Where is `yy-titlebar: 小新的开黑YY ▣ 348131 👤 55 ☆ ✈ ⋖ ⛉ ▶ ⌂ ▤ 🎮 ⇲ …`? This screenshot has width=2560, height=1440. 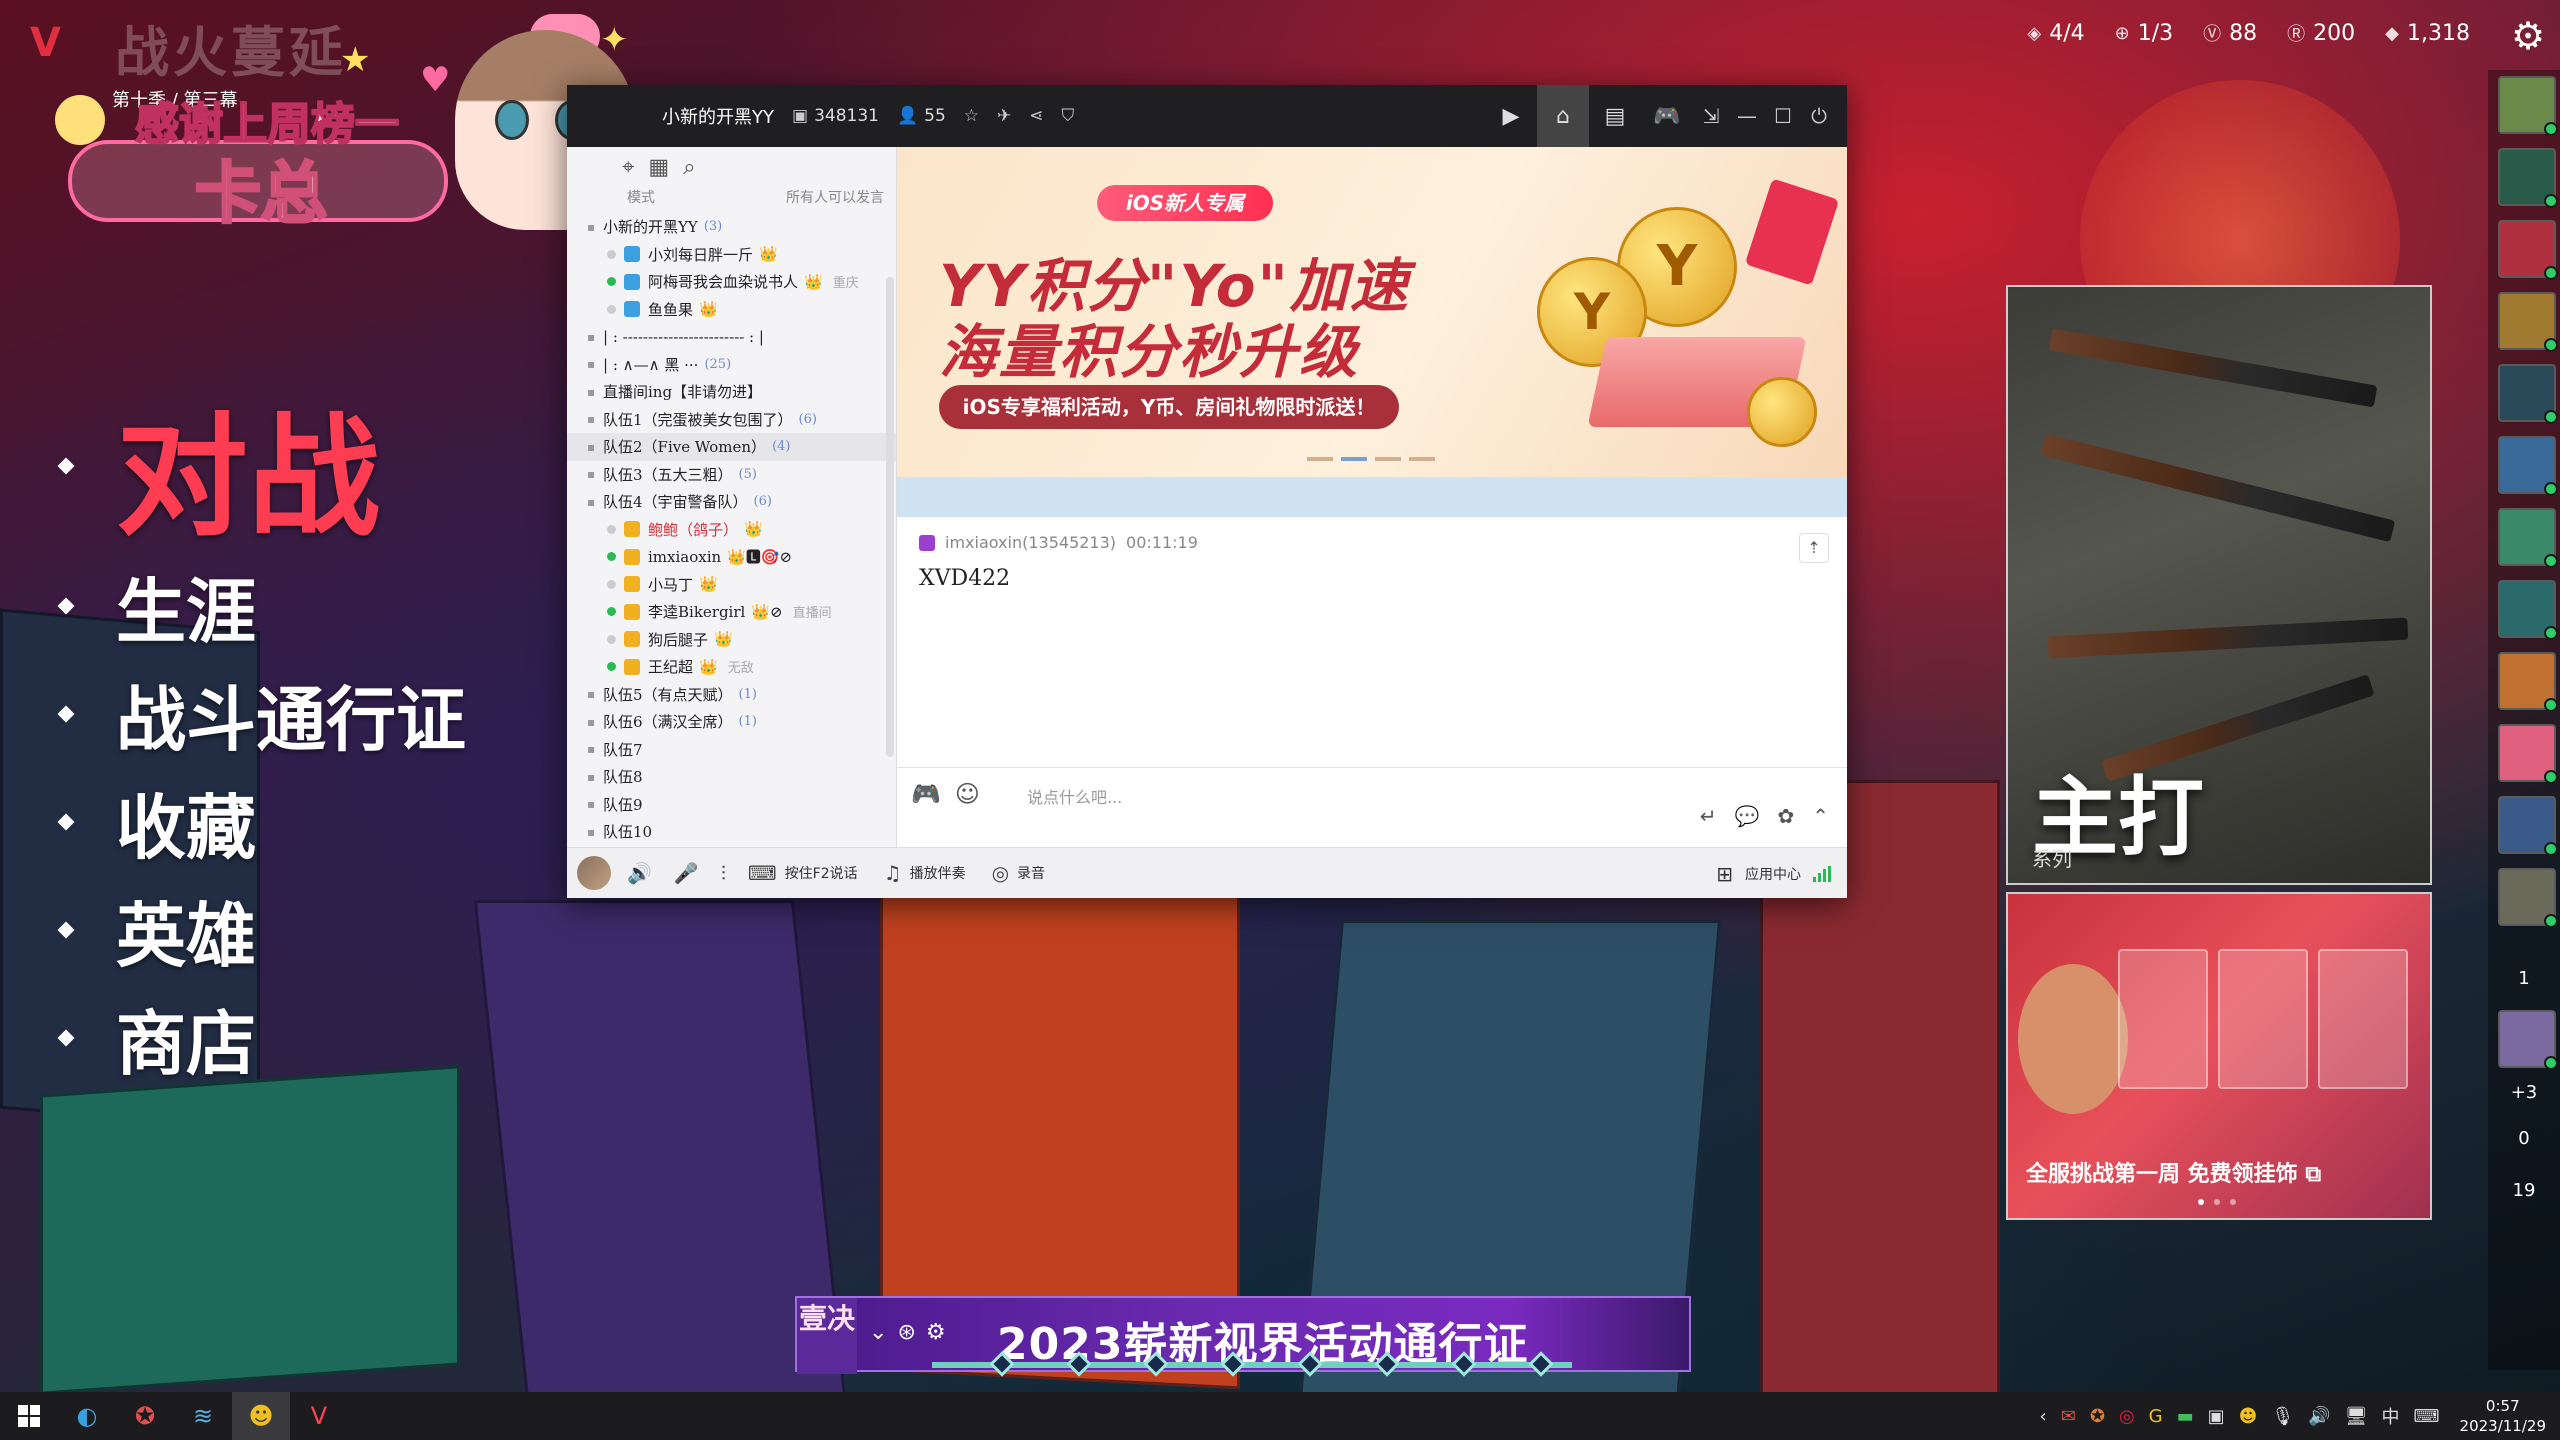
yy-titlebar: 小新的开黑YY ▣ 348131 👤 55 ☆ ✈ ⋖ ⛉ ▶ ⌂ ▤ 🎮 ⇲ … is located at coordinates (1207, 116).